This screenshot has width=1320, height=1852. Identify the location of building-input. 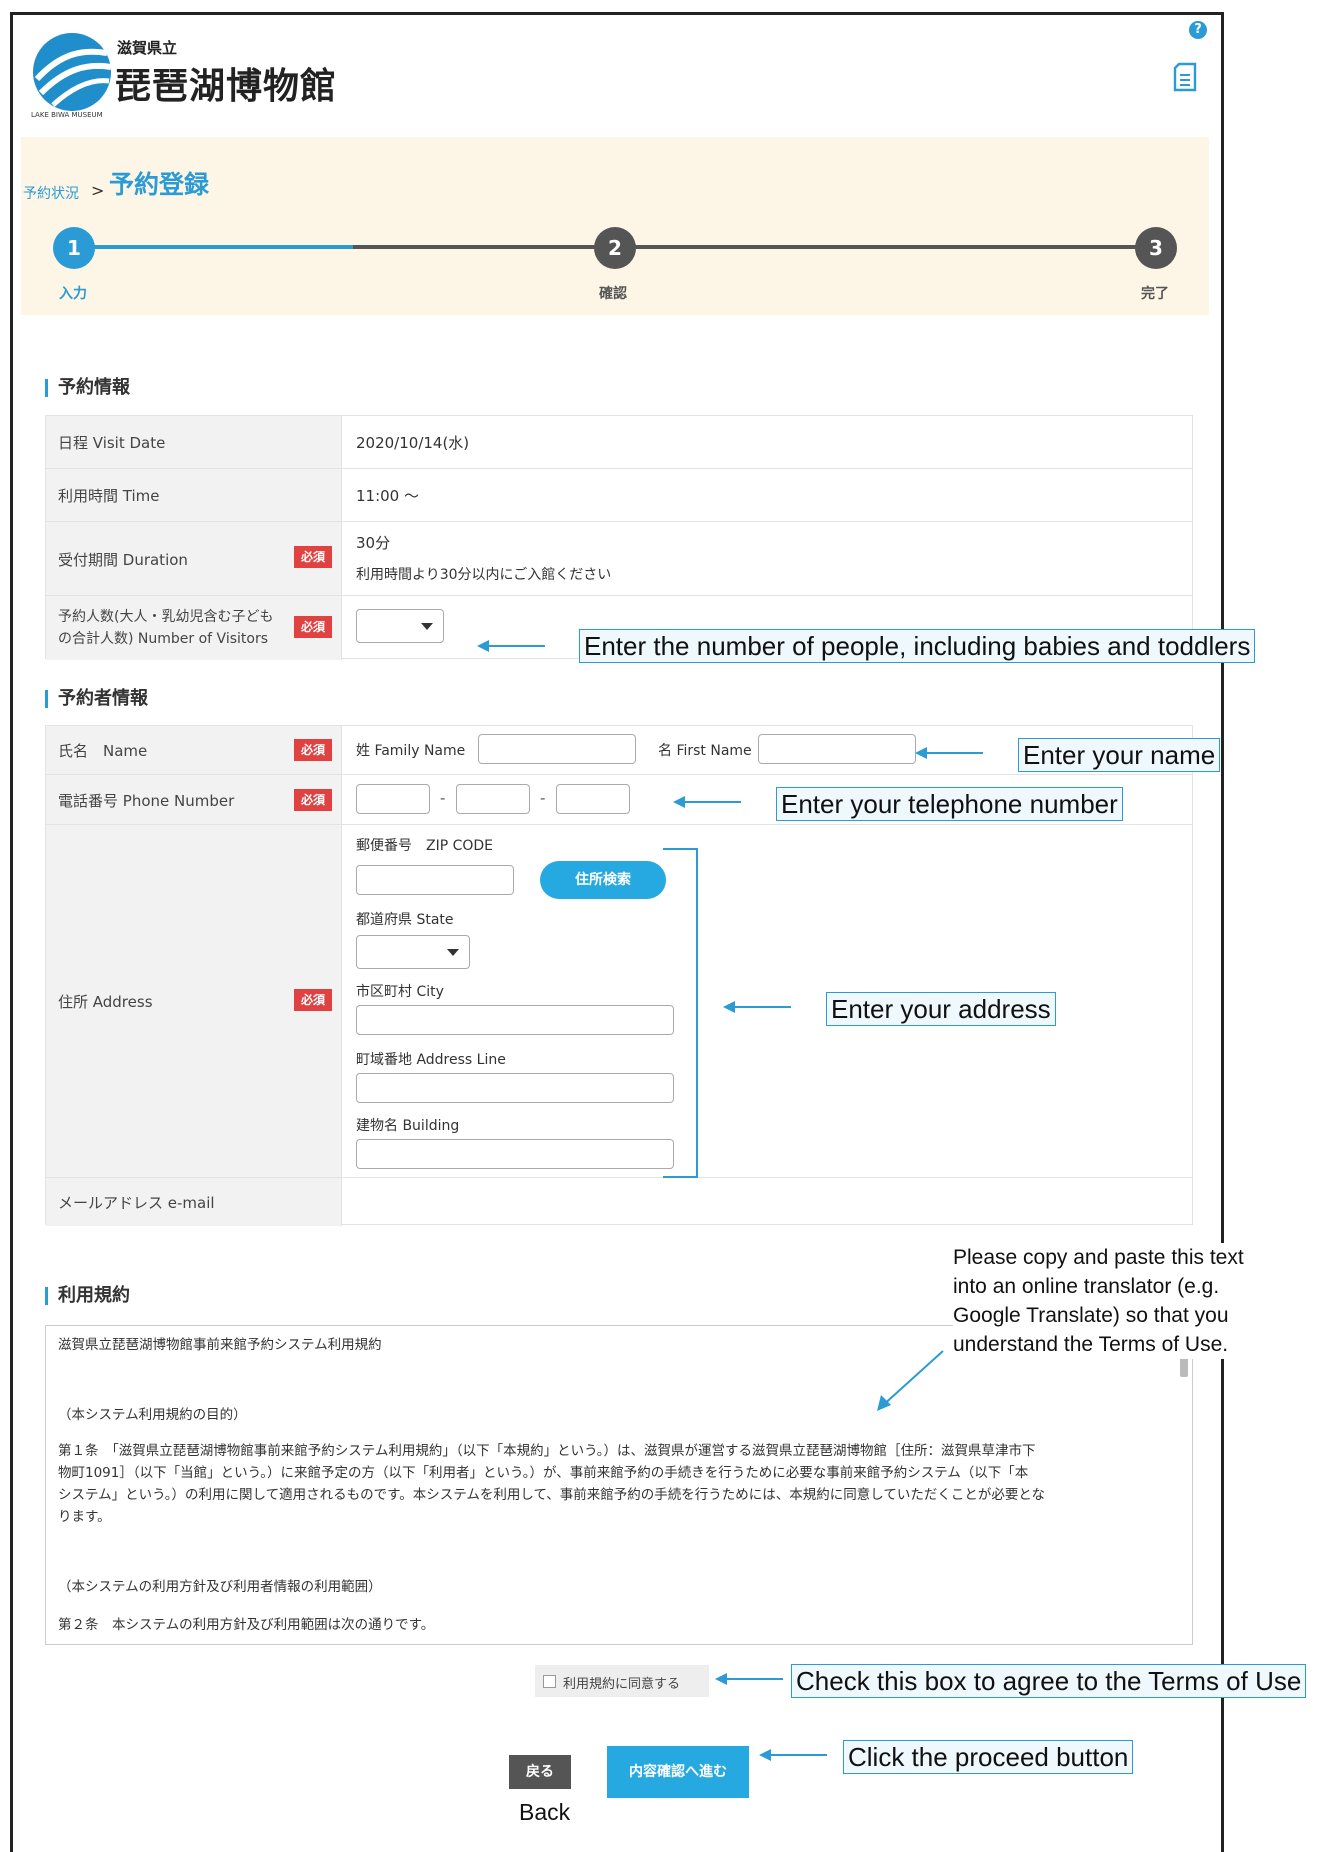
(515, 1154).